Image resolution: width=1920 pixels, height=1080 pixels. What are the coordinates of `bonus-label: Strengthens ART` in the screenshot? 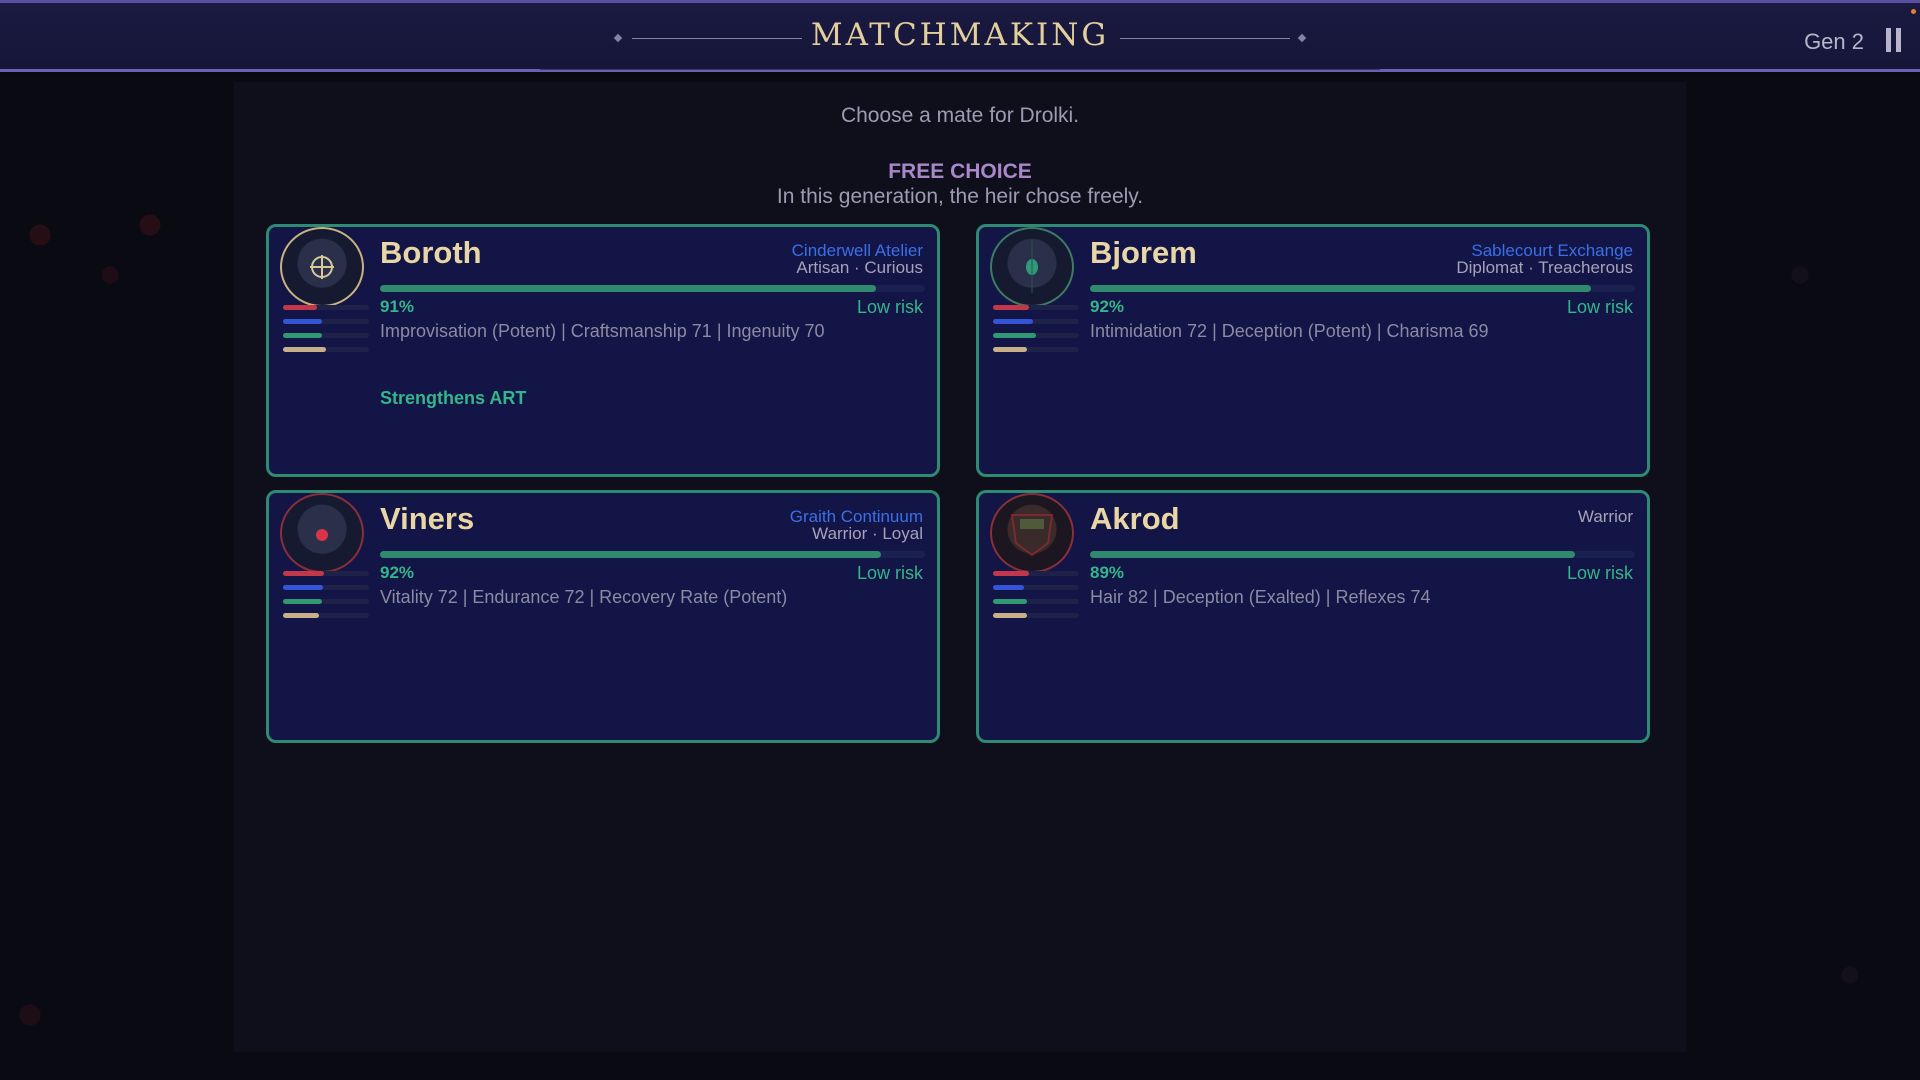 It's located at (453, 398).